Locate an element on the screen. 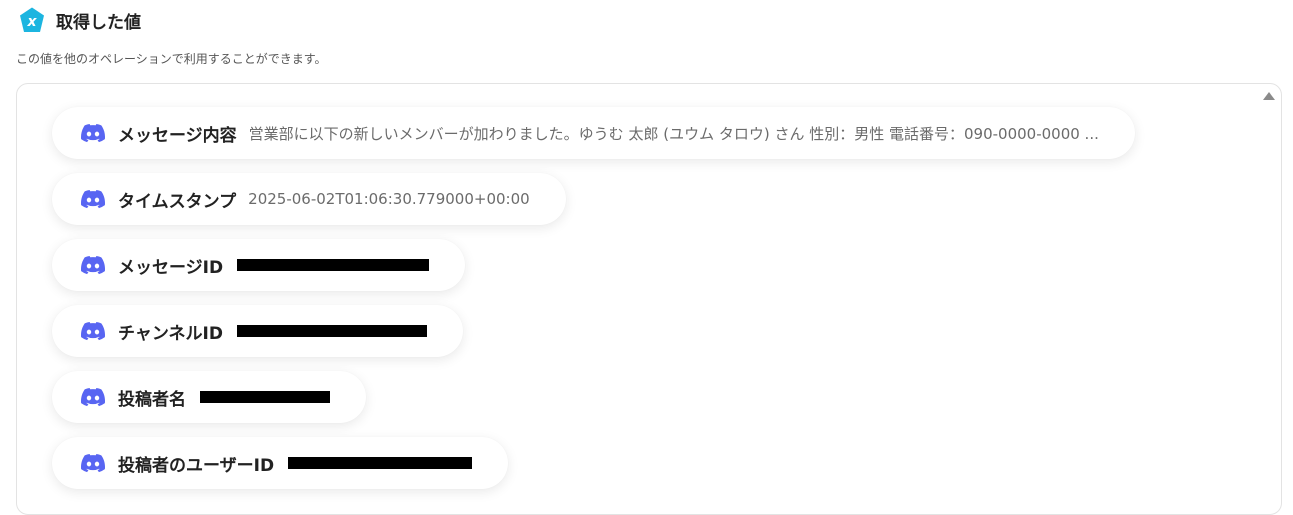 Image resolution: width=1293 pixels, height=515 pixels. section-header: x 取得した値 is located at coordinates (79, 20).